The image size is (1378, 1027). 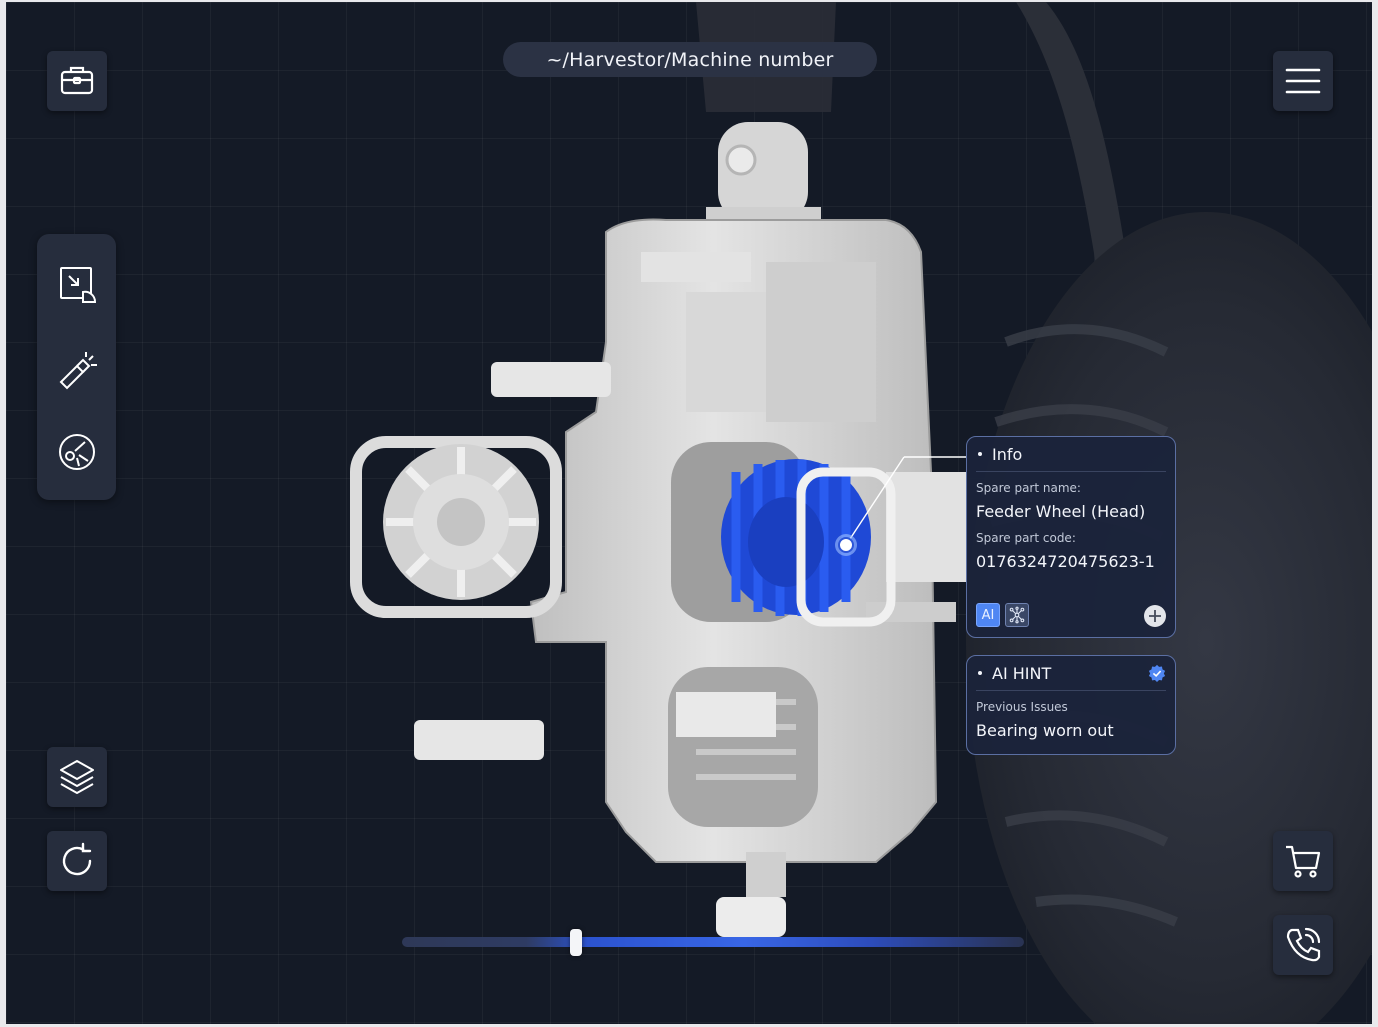 I want to click on shrink-view-icon, so click(x=78, y=285).